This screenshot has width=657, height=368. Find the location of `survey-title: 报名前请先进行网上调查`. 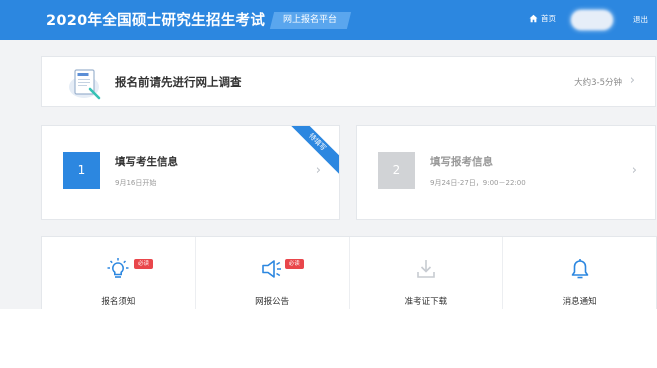

survey-title: 报名前请先进行网上调查 is located at coordinates (178, 82).